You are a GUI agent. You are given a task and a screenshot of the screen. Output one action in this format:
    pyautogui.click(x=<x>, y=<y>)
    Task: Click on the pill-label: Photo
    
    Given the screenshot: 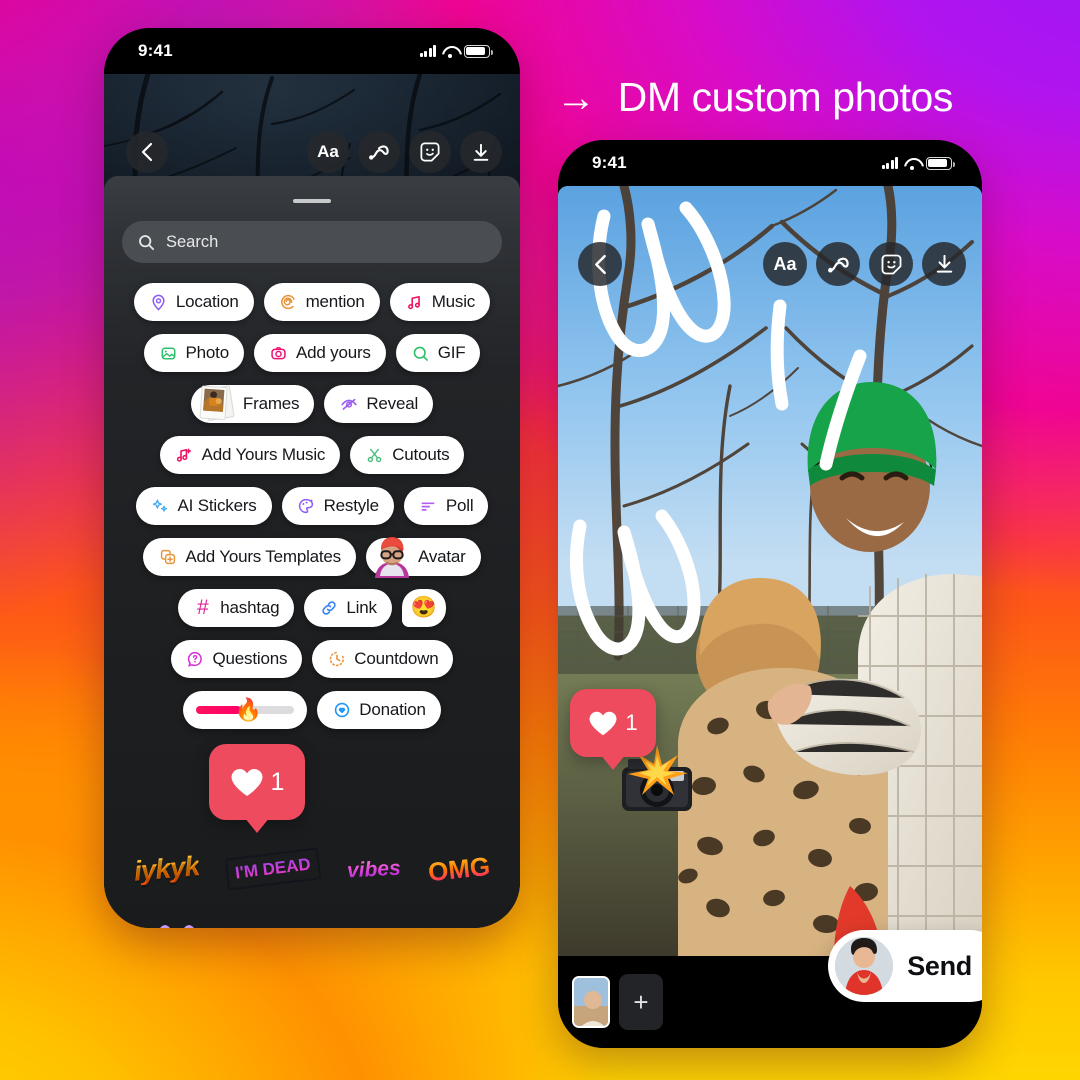 What is the action you would take?
    pyautogui.click(x=207, y=352)
    